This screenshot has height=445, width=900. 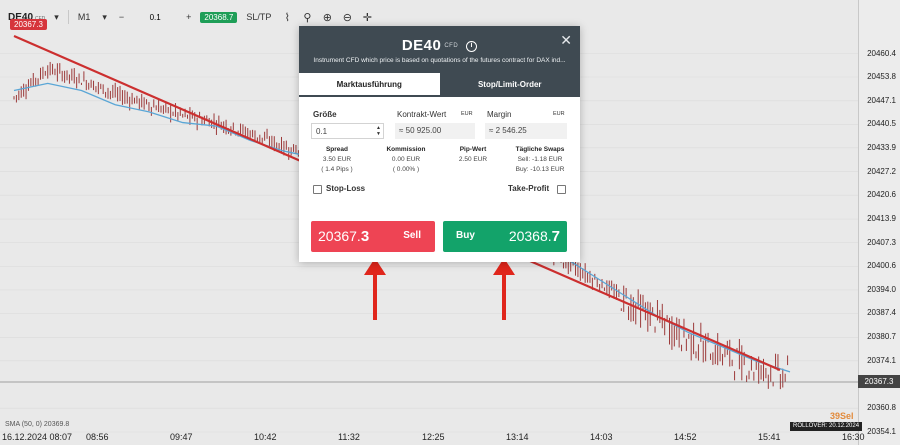 What do you see at coordinates (881, 219) in the screenshot?
I see `y-tick-label: 20413.9` at bounding box center [881, 219].